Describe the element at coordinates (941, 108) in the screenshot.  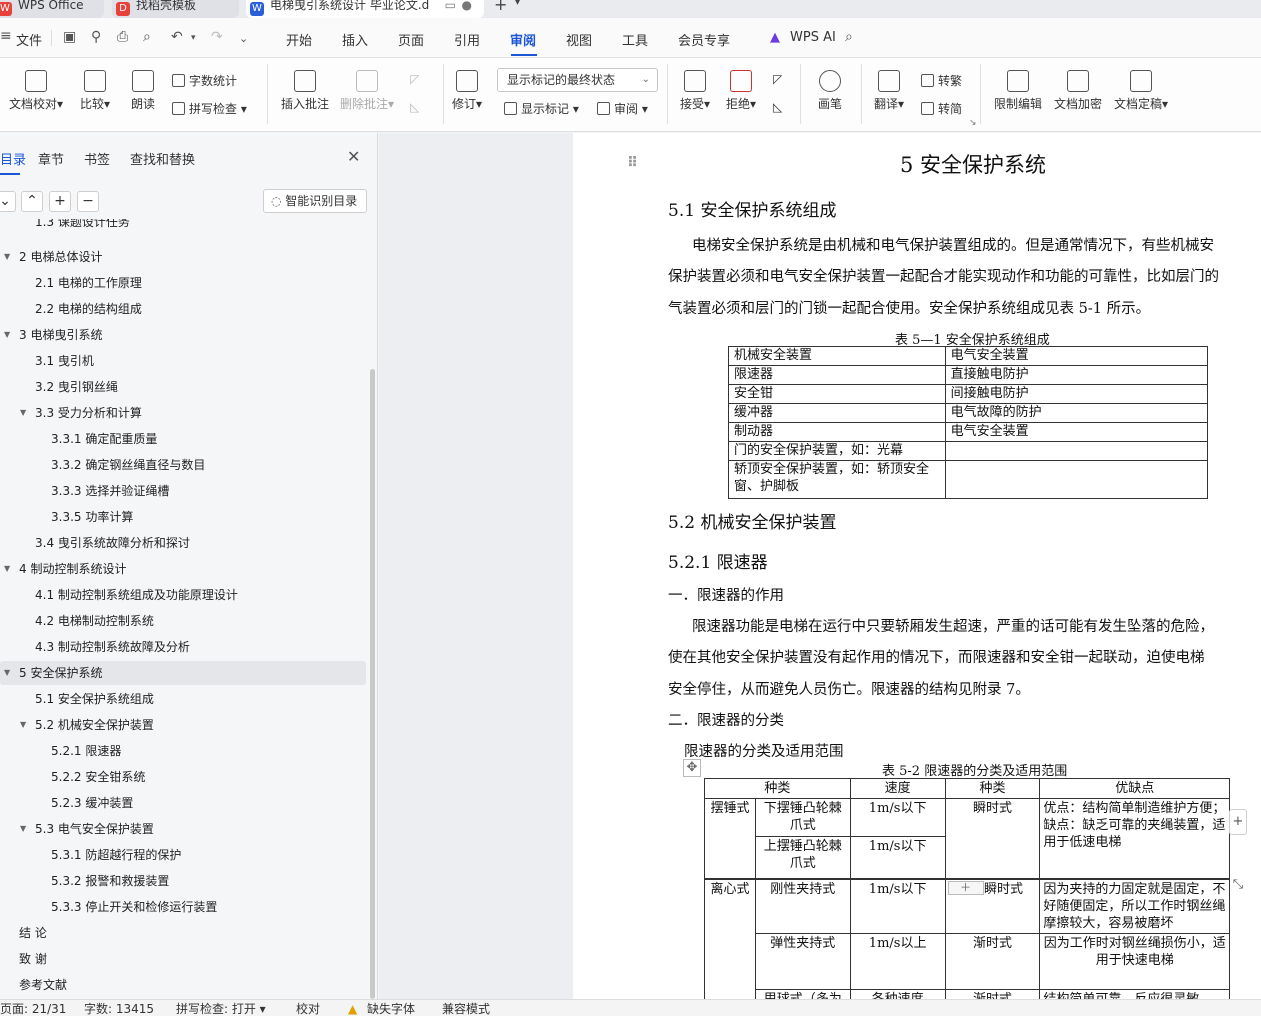
I see `to-simplified-button: 转简` at that location.